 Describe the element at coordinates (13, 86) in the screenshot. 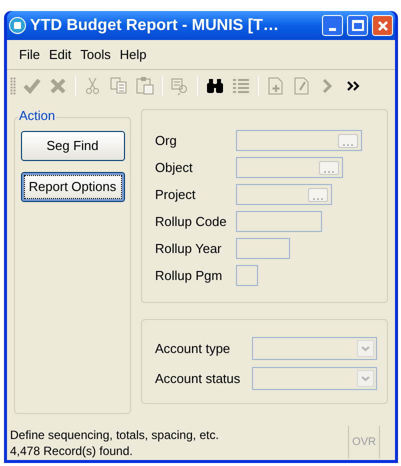

I see `toolbar-grip` at that location.